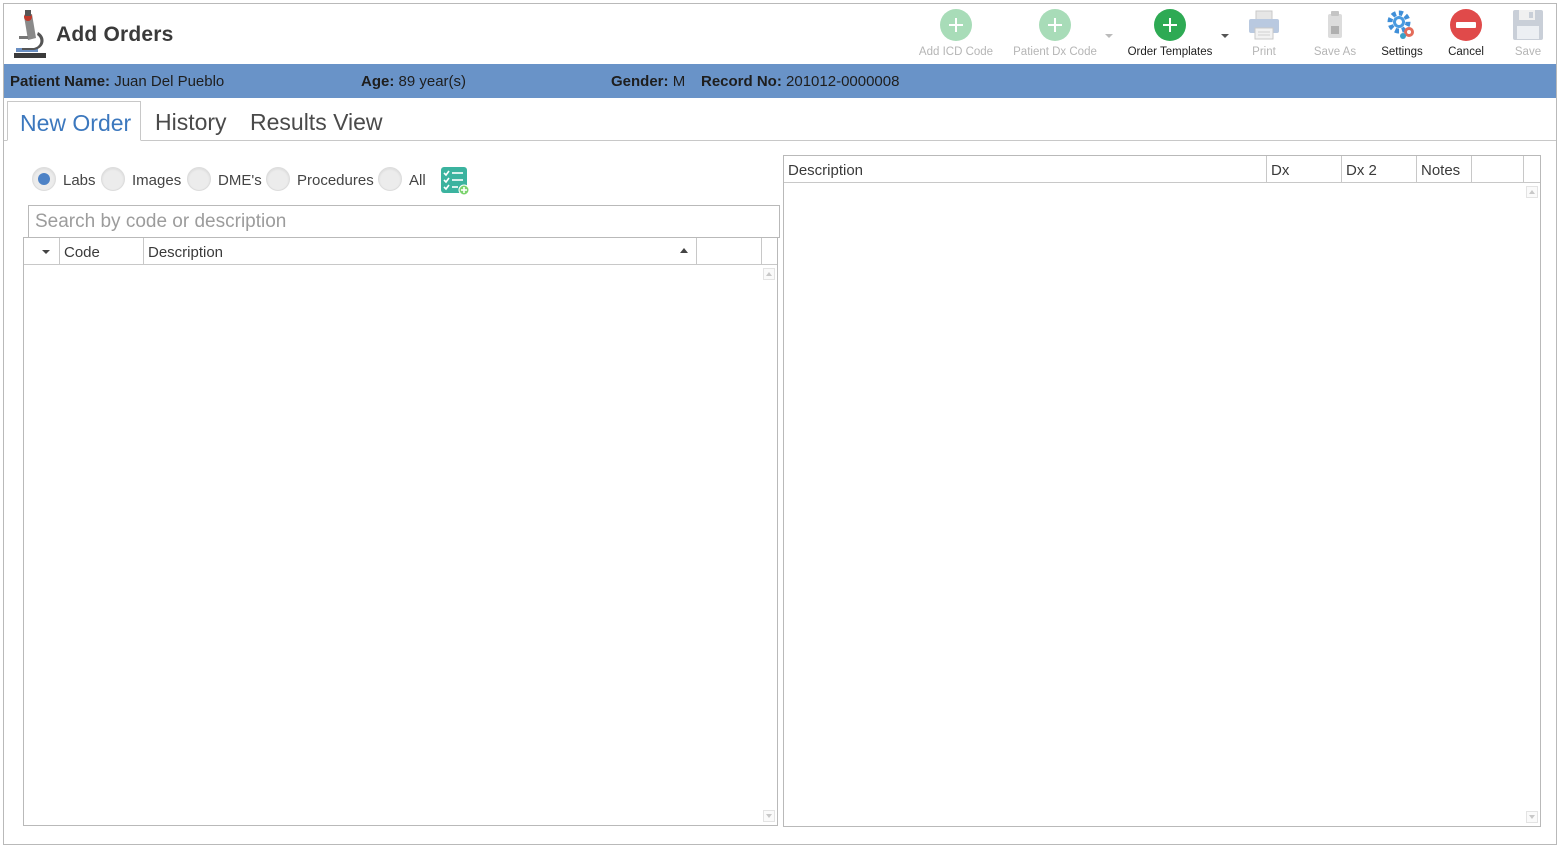 The image size is (1560, 848). Describe the element at coordinates (640, 81) in the screenshot. I see `patient-gender-label: Gender:` at that location.